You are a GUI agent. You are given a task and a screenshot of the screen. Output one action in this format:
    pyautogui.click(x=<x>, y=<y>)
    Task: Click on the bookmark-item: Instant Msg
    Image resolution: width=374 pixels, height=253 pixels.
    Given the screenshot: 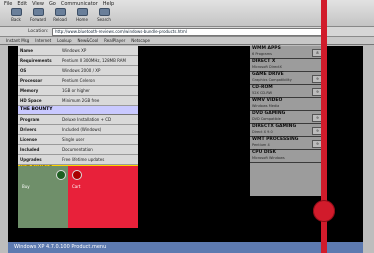 What is the action you would take?
    pyautogui.click(x=17, y=40)
    